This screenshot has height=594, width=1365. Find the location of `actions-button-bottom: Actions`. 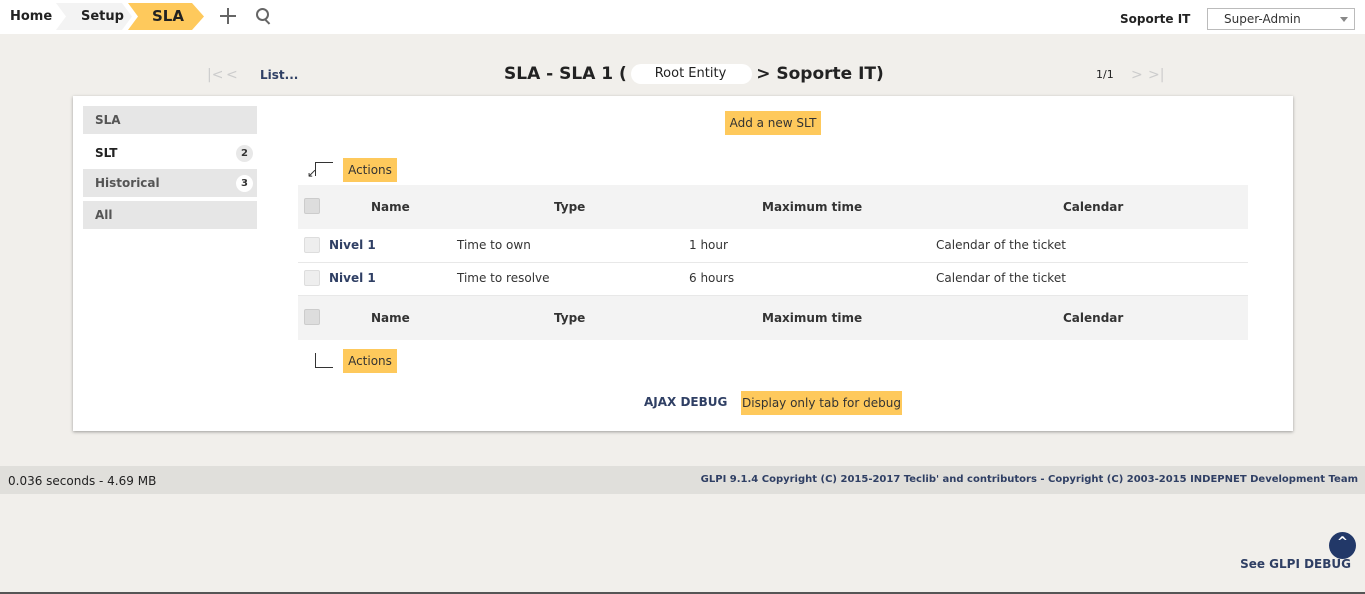

actions-button-bottom: Actions is located at coordinates (370, 361).